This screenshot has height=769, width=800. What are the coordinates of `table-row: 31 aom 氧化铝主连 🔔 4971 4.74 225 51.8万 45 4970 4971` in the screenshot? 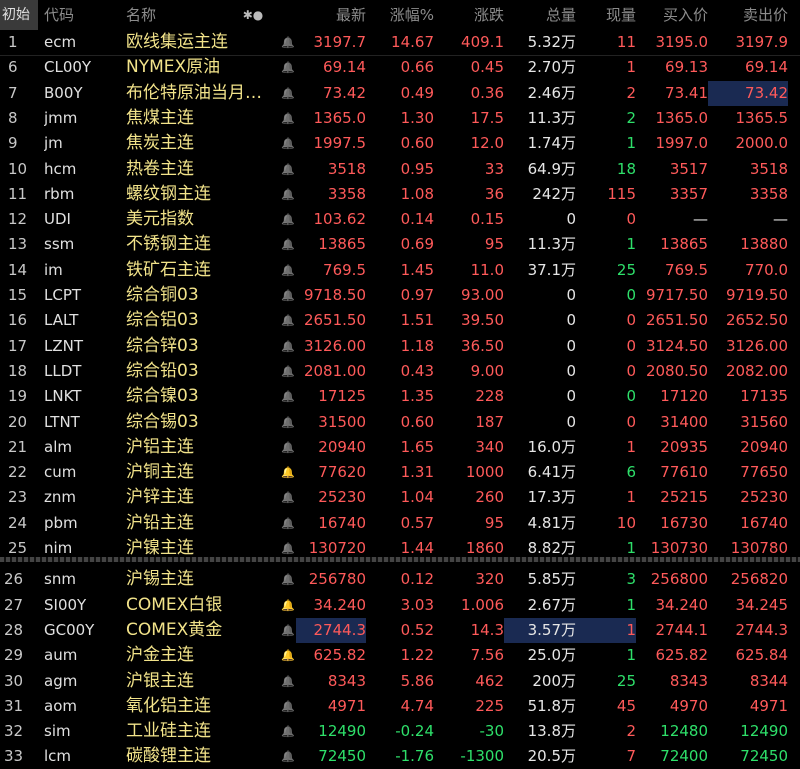 It's located at (400, 706).